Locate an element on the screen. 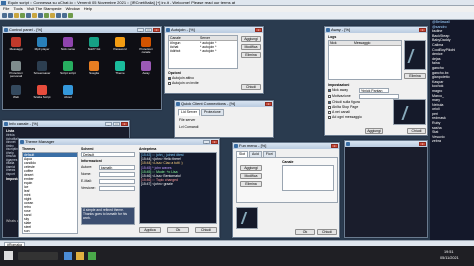 Image resolution: width=474 pixels, height=266 pixels. fun-menu-titlebar: Fun menu - [%] × is located at coordinates (286, 146).